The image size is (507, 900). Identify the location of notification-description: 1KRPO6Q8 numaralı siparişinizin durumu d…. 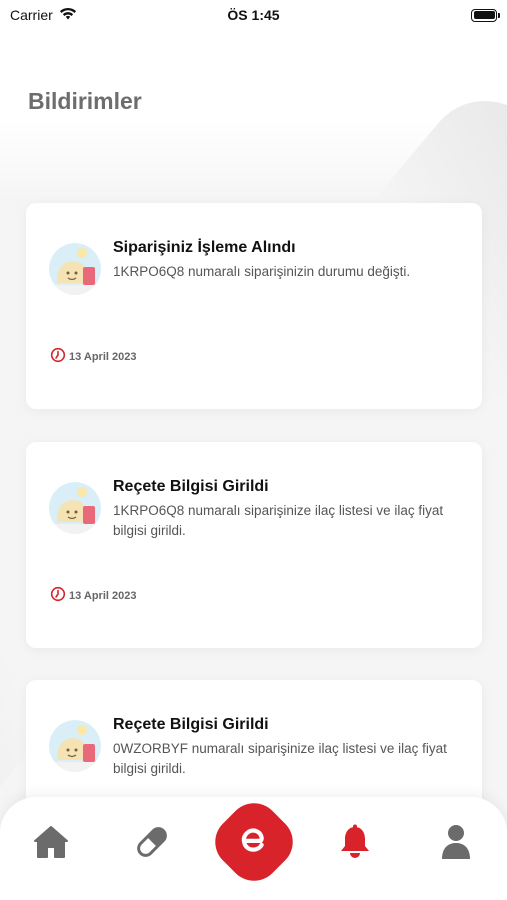
(262, 271).